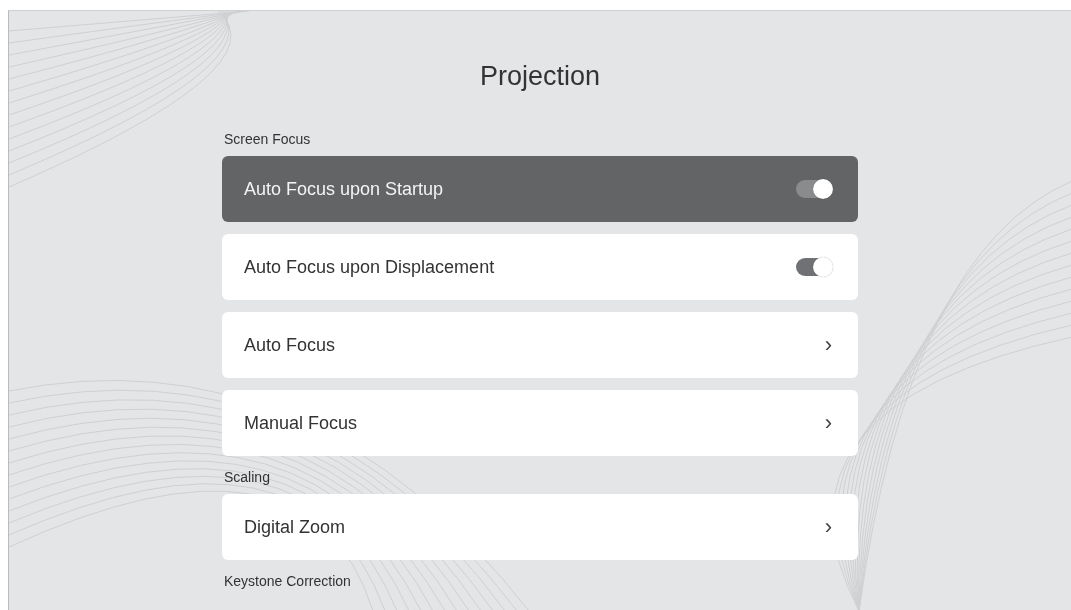  Describe the element at coordinates (540, 267) in the screenshot. I see `settings-item: Auto Focus upon Displacement` at that location.